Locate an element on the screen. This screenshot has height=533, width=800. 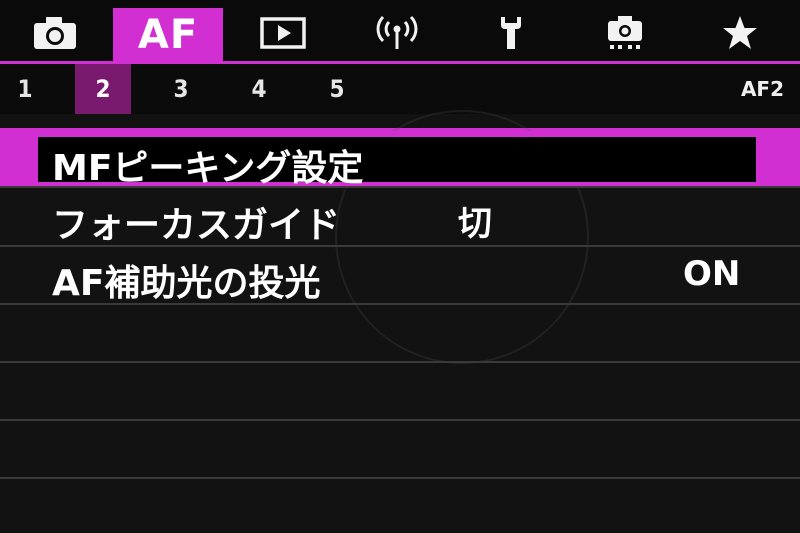
tab-wireless is located at coordinates (397, 34).